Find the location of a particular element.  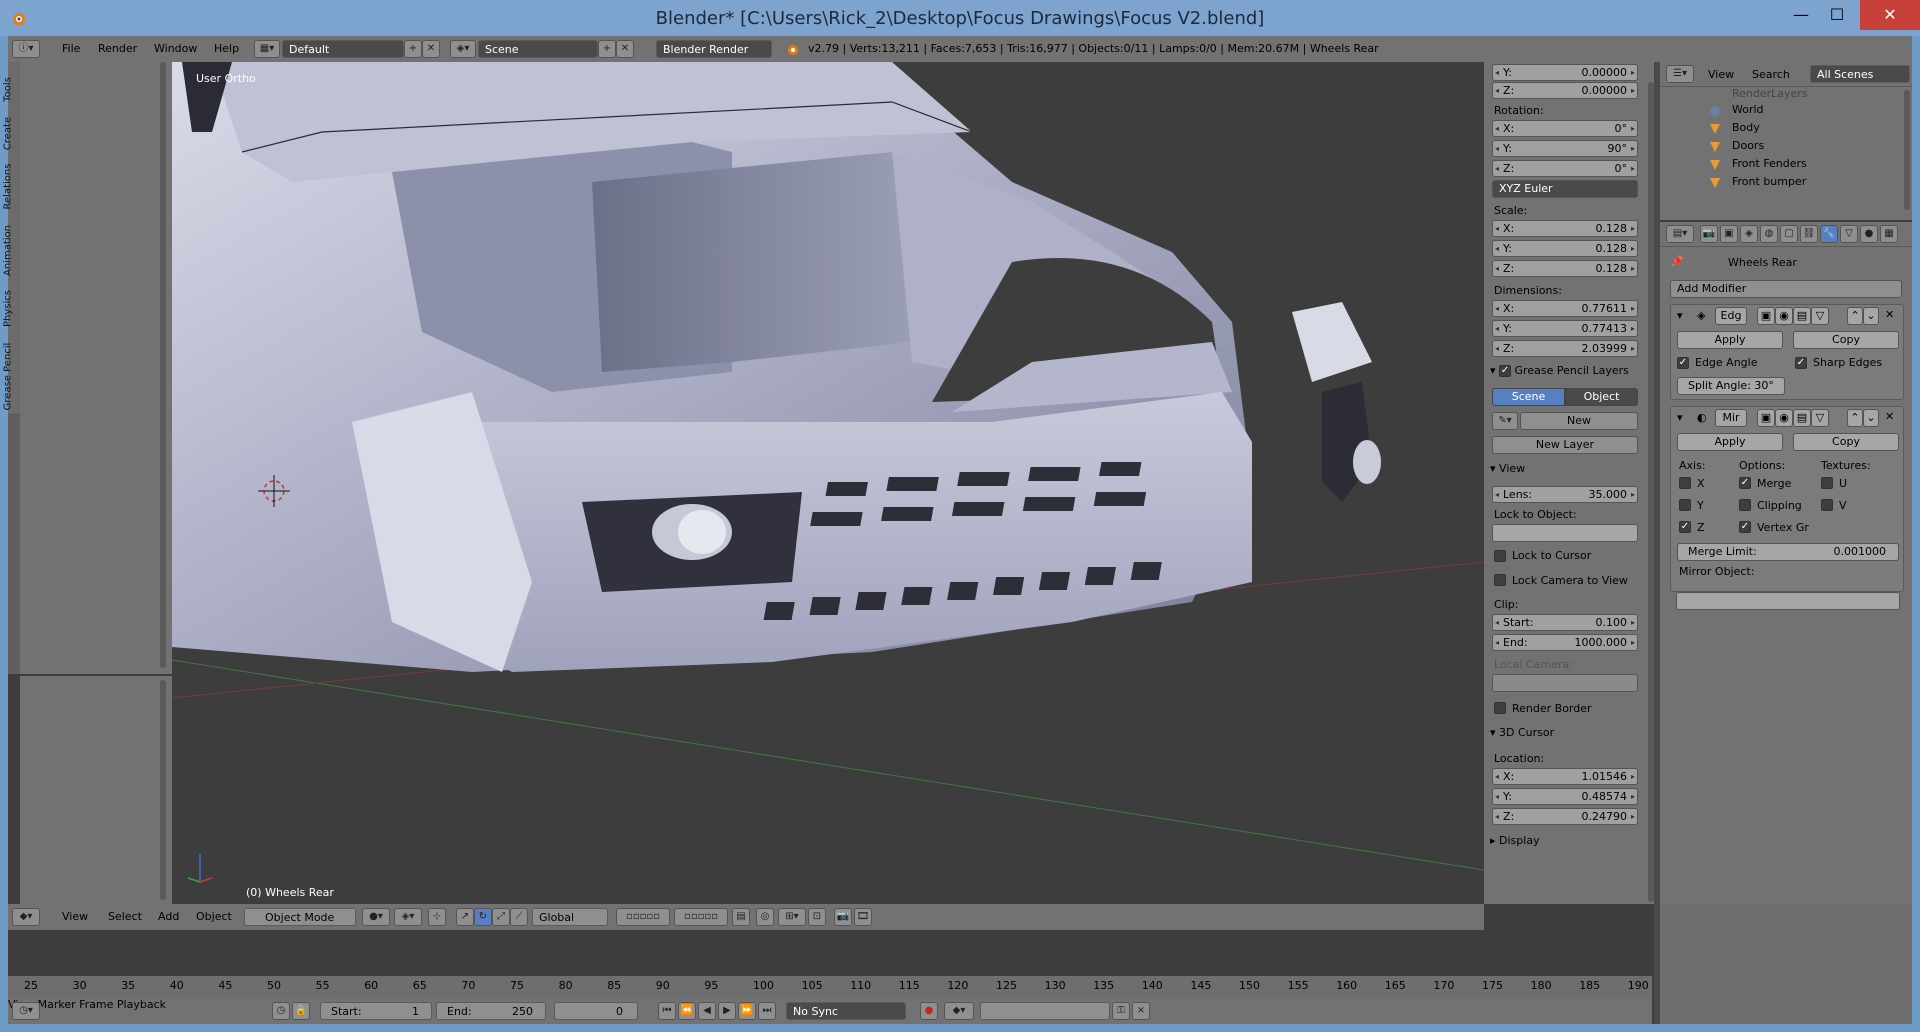

view-section-header: ▾ View is located at coordinates (1507, 468).